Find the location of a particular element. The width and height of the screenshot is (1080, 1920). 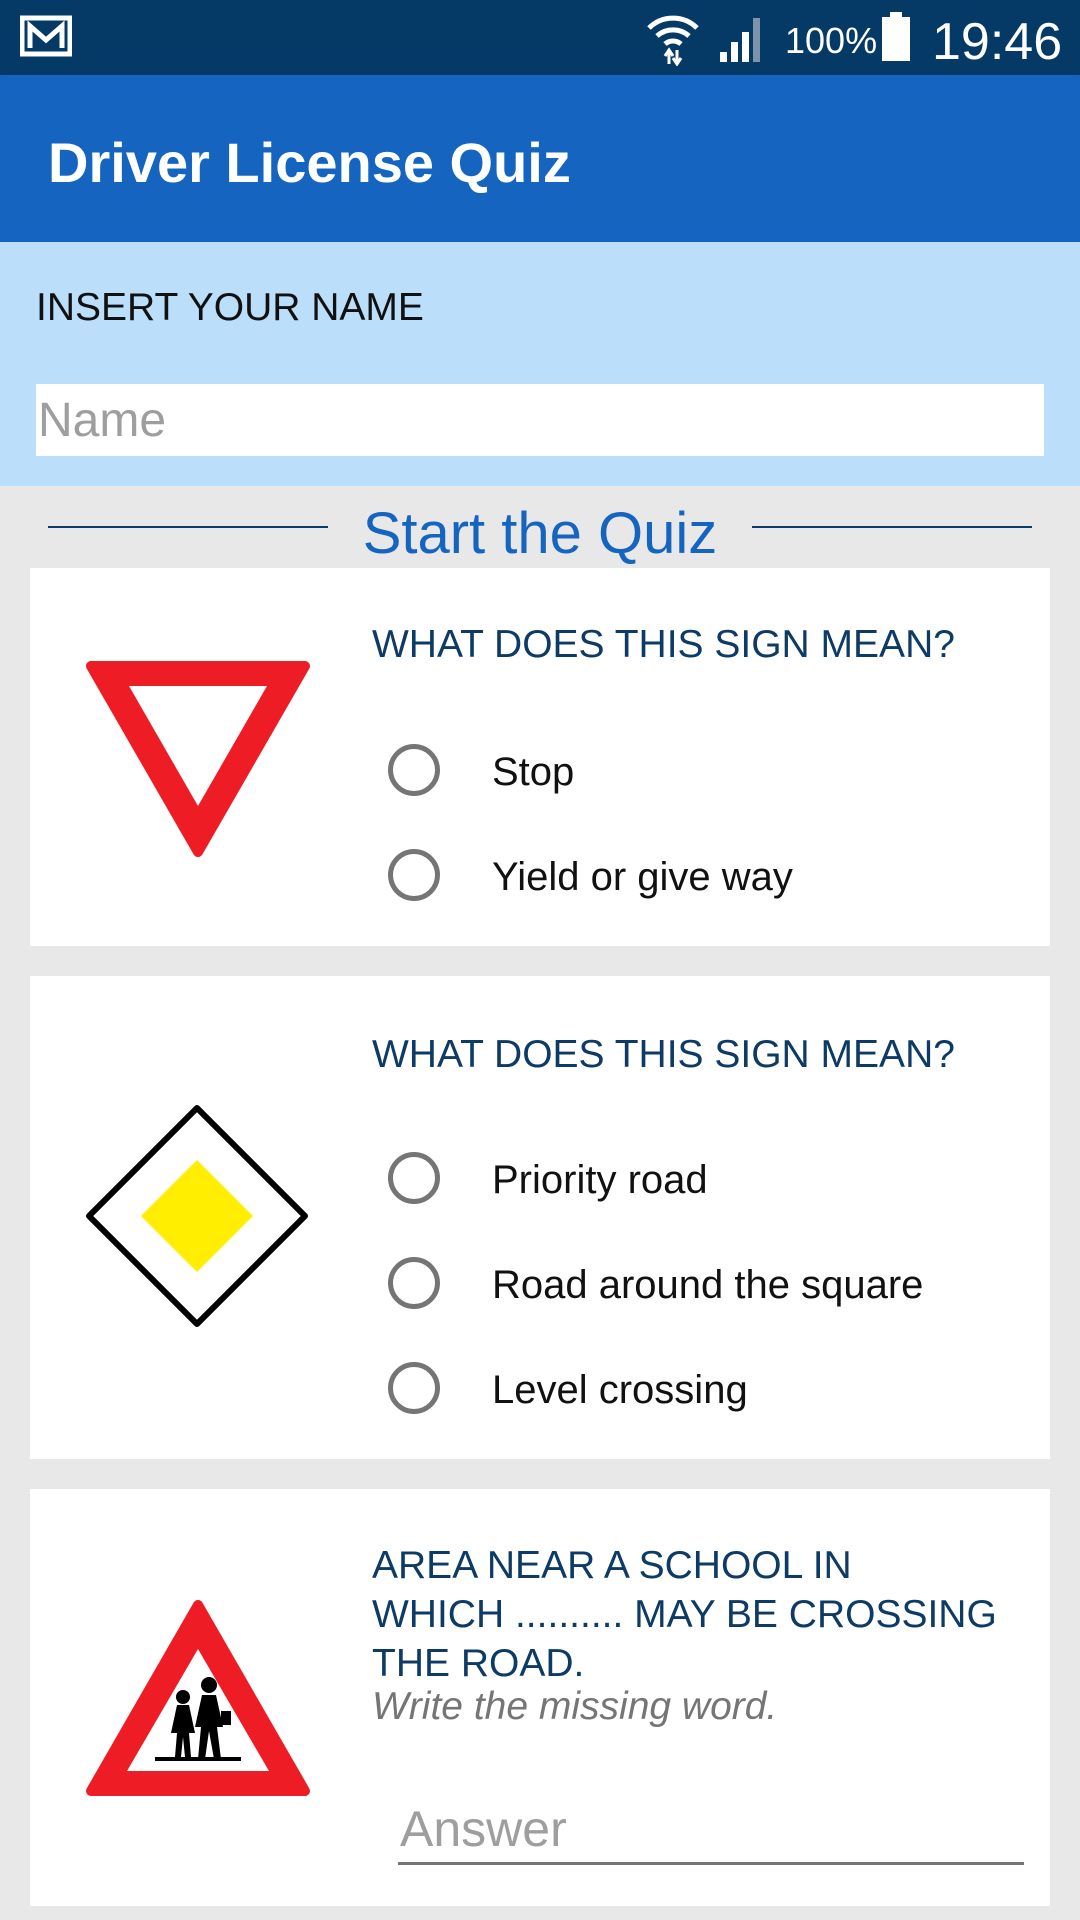

option-yield: Yield or give way is located at coordinates (688, 879).